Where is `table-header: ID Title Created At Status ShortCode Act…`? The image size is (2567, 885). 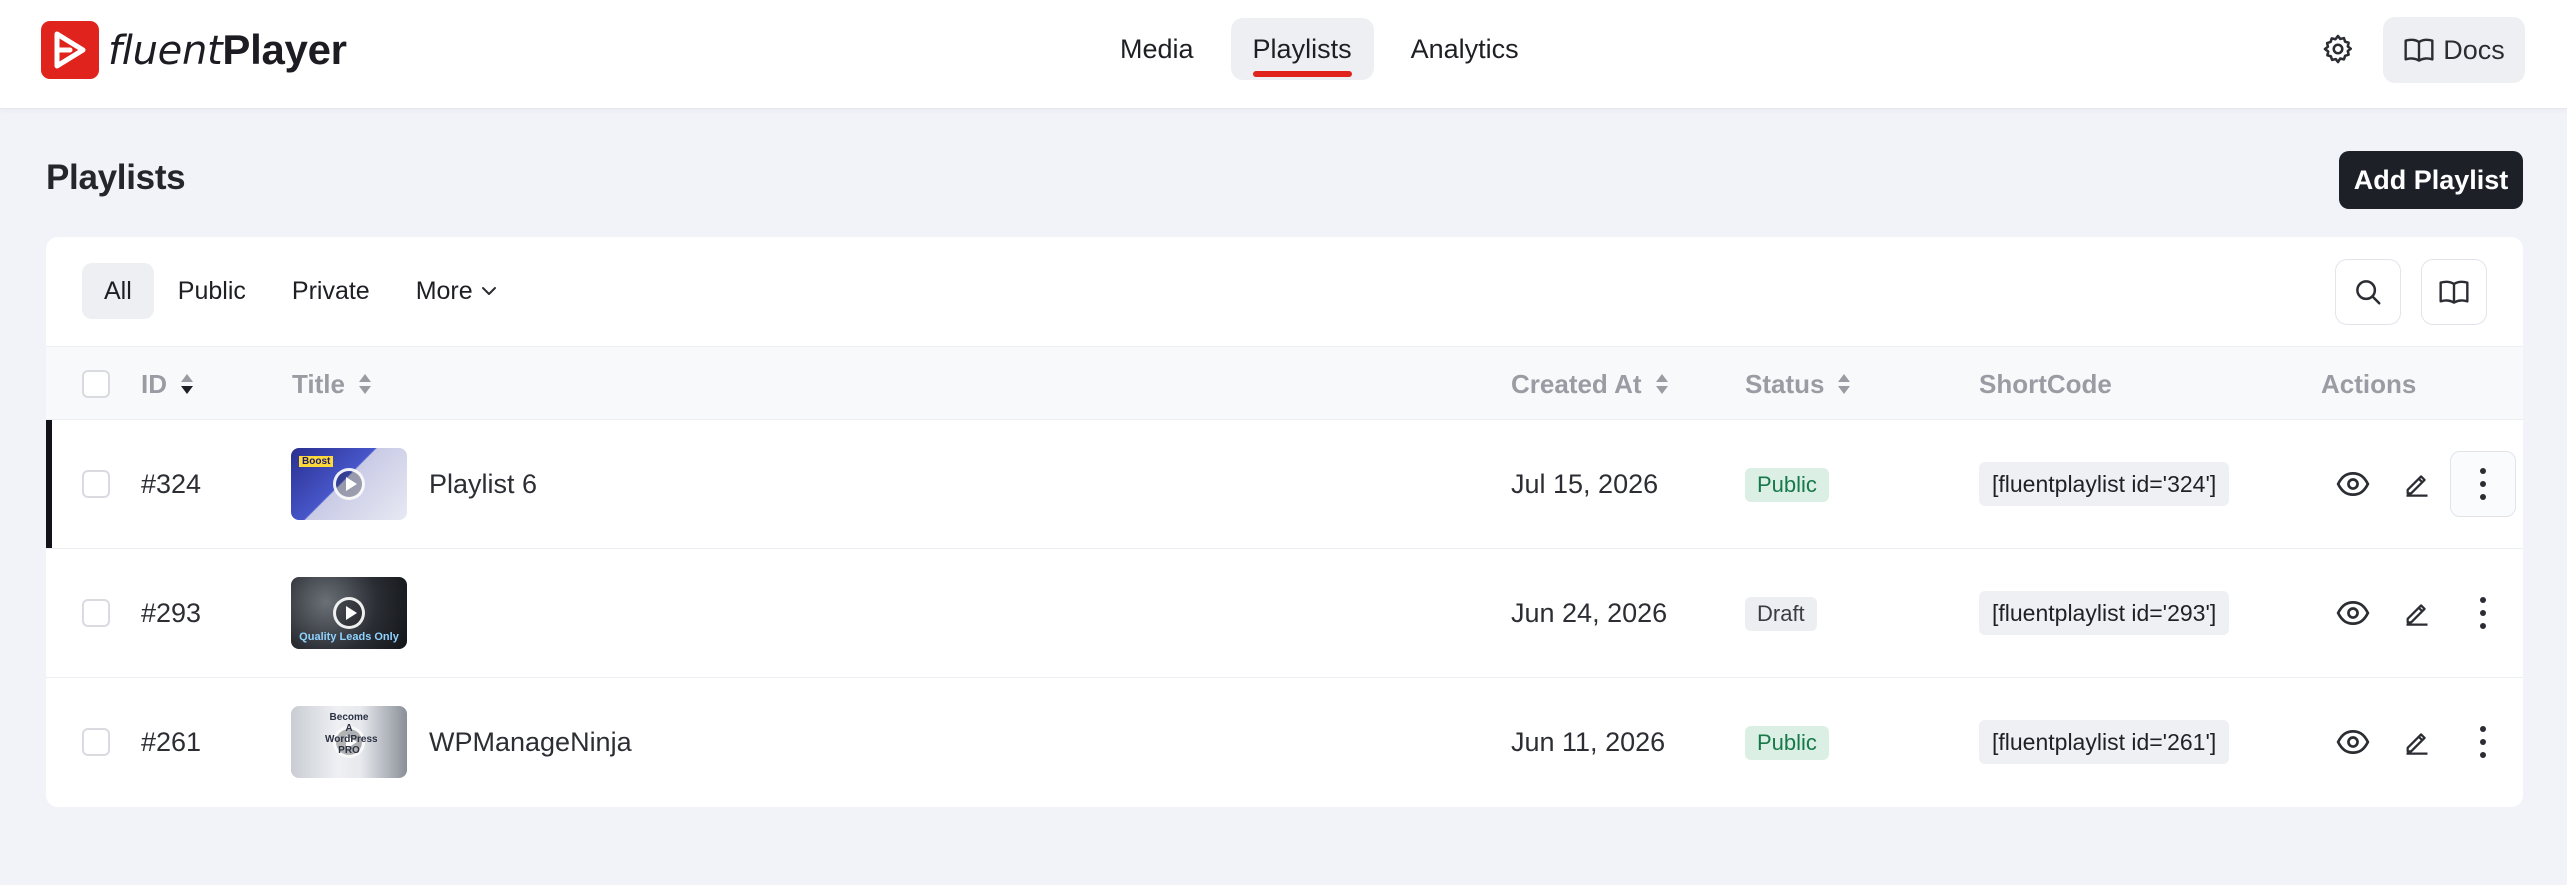 table-header: ID Title Created At Status ShortCode Act… is located at coordinates (1284, 383).